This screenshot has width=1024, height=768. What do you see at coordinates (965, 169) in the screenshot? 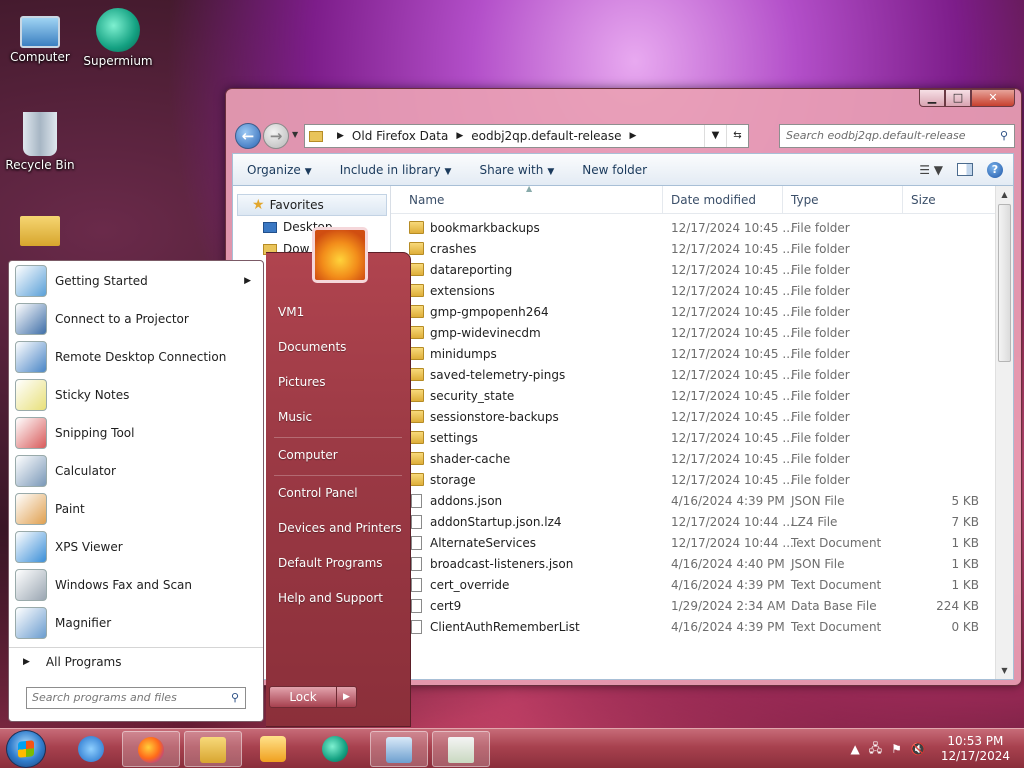
I see `preview-pane-icon` at bounding box center [965, 169].